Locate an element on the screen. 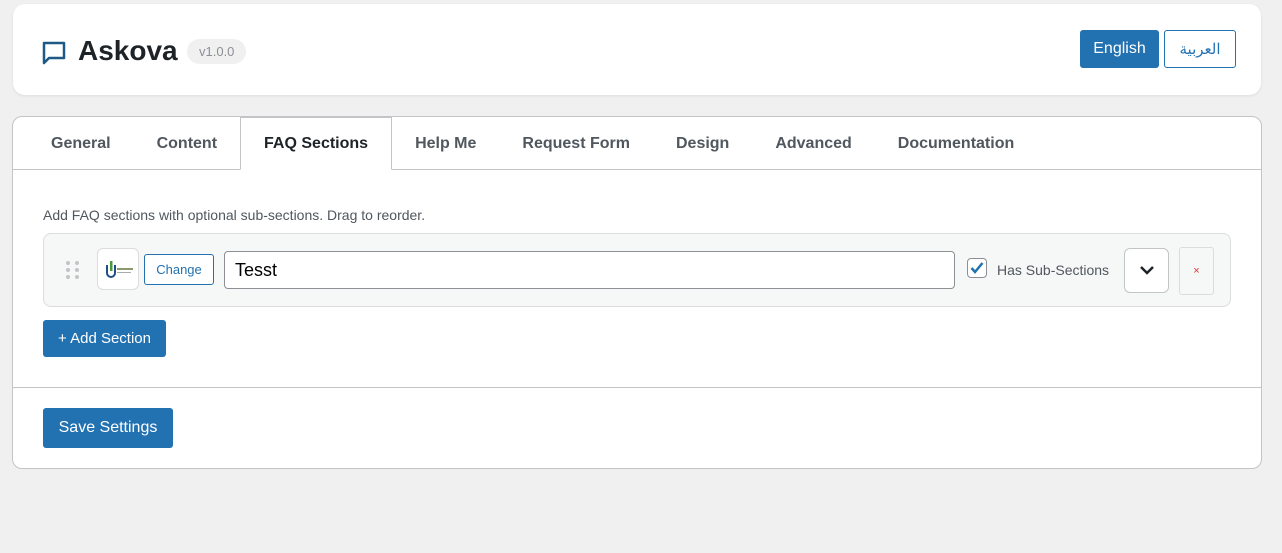 The height and width of the screenshot is (553, 1282). tab-general: General is located at coordinates (81, 143).